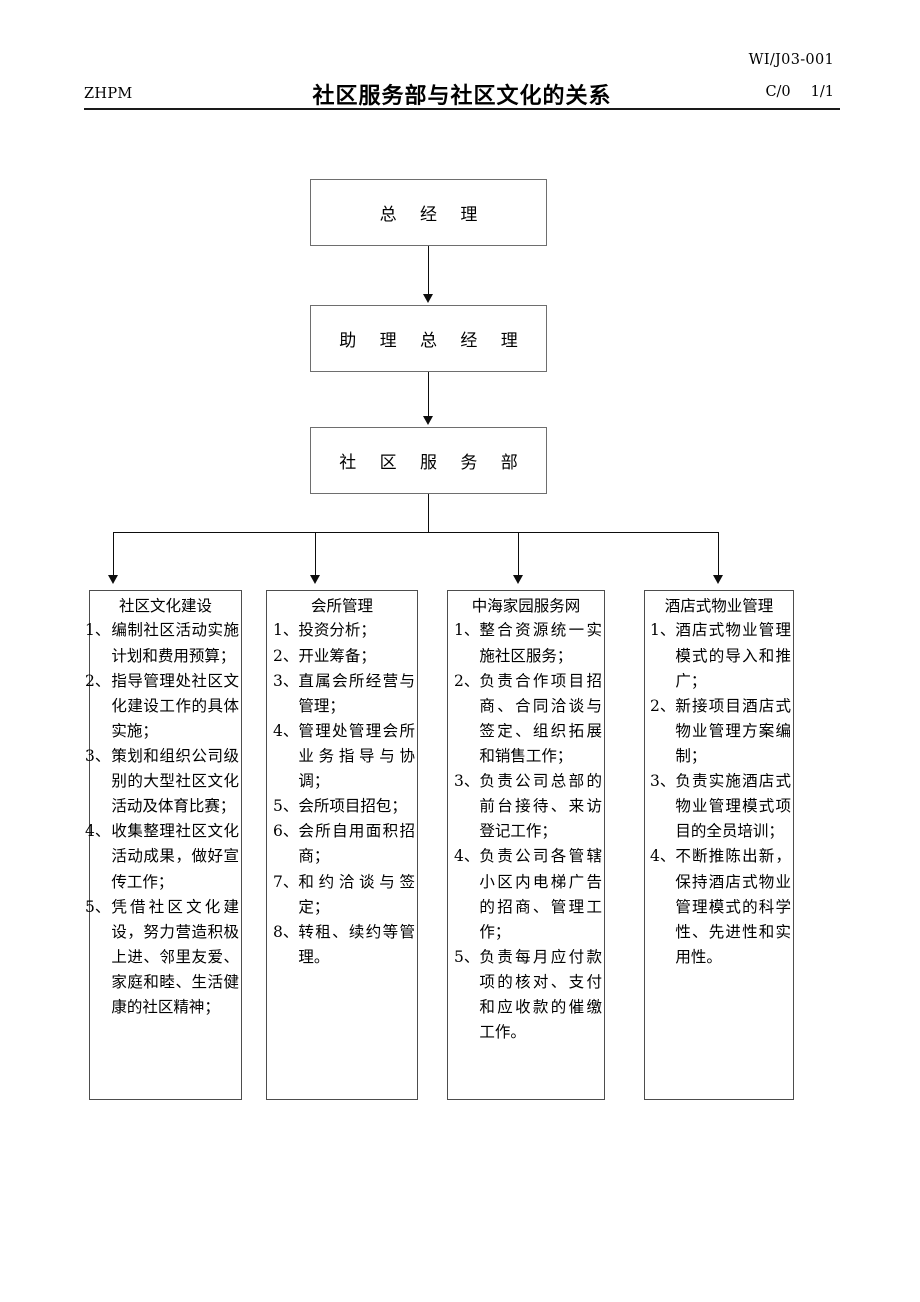  I want to click on responsibility-item: 2、 负责合作项目招商、合同洽谈与签定、组织拓展和销售工作；, so click(528, 719).